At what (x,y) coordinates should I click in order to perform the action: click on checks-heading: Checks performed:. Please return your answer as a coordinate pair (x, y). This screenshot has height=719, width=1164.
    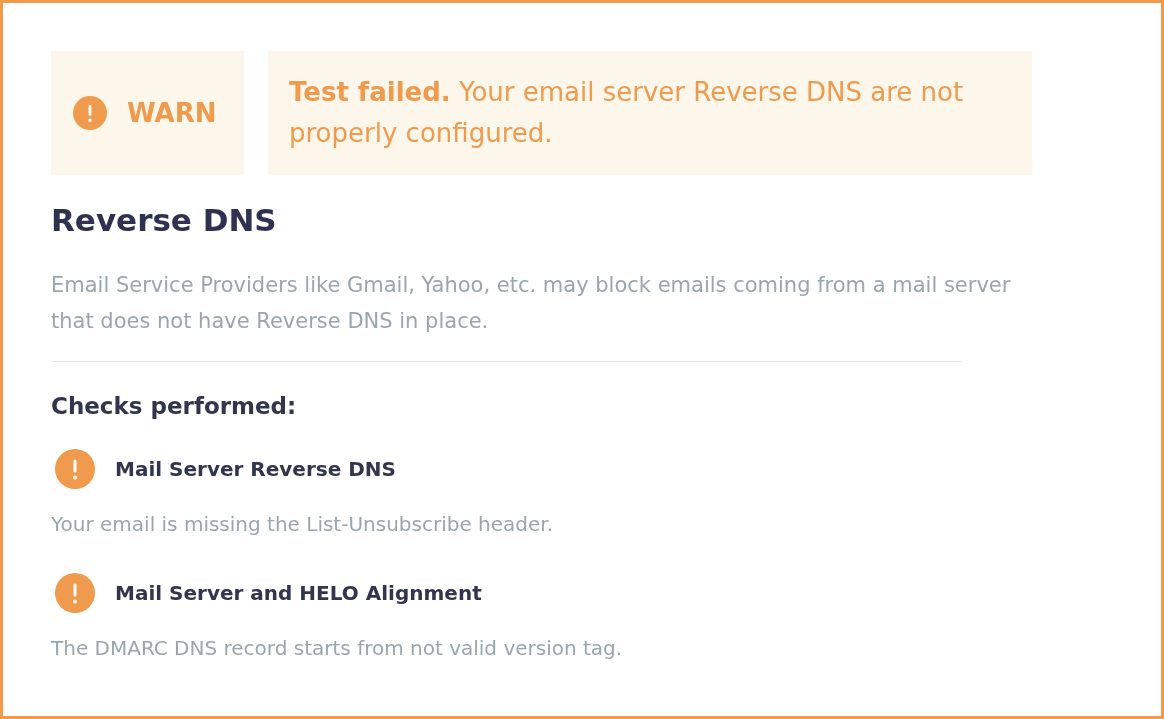
    Looking at the image, I should click on (174, 406).